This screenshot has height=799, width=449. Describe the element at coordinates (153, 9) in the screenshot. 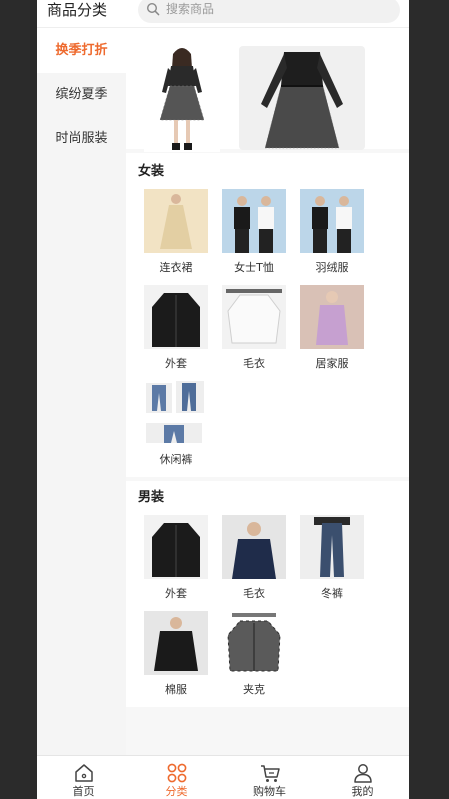

I see `search-icon` at that location.